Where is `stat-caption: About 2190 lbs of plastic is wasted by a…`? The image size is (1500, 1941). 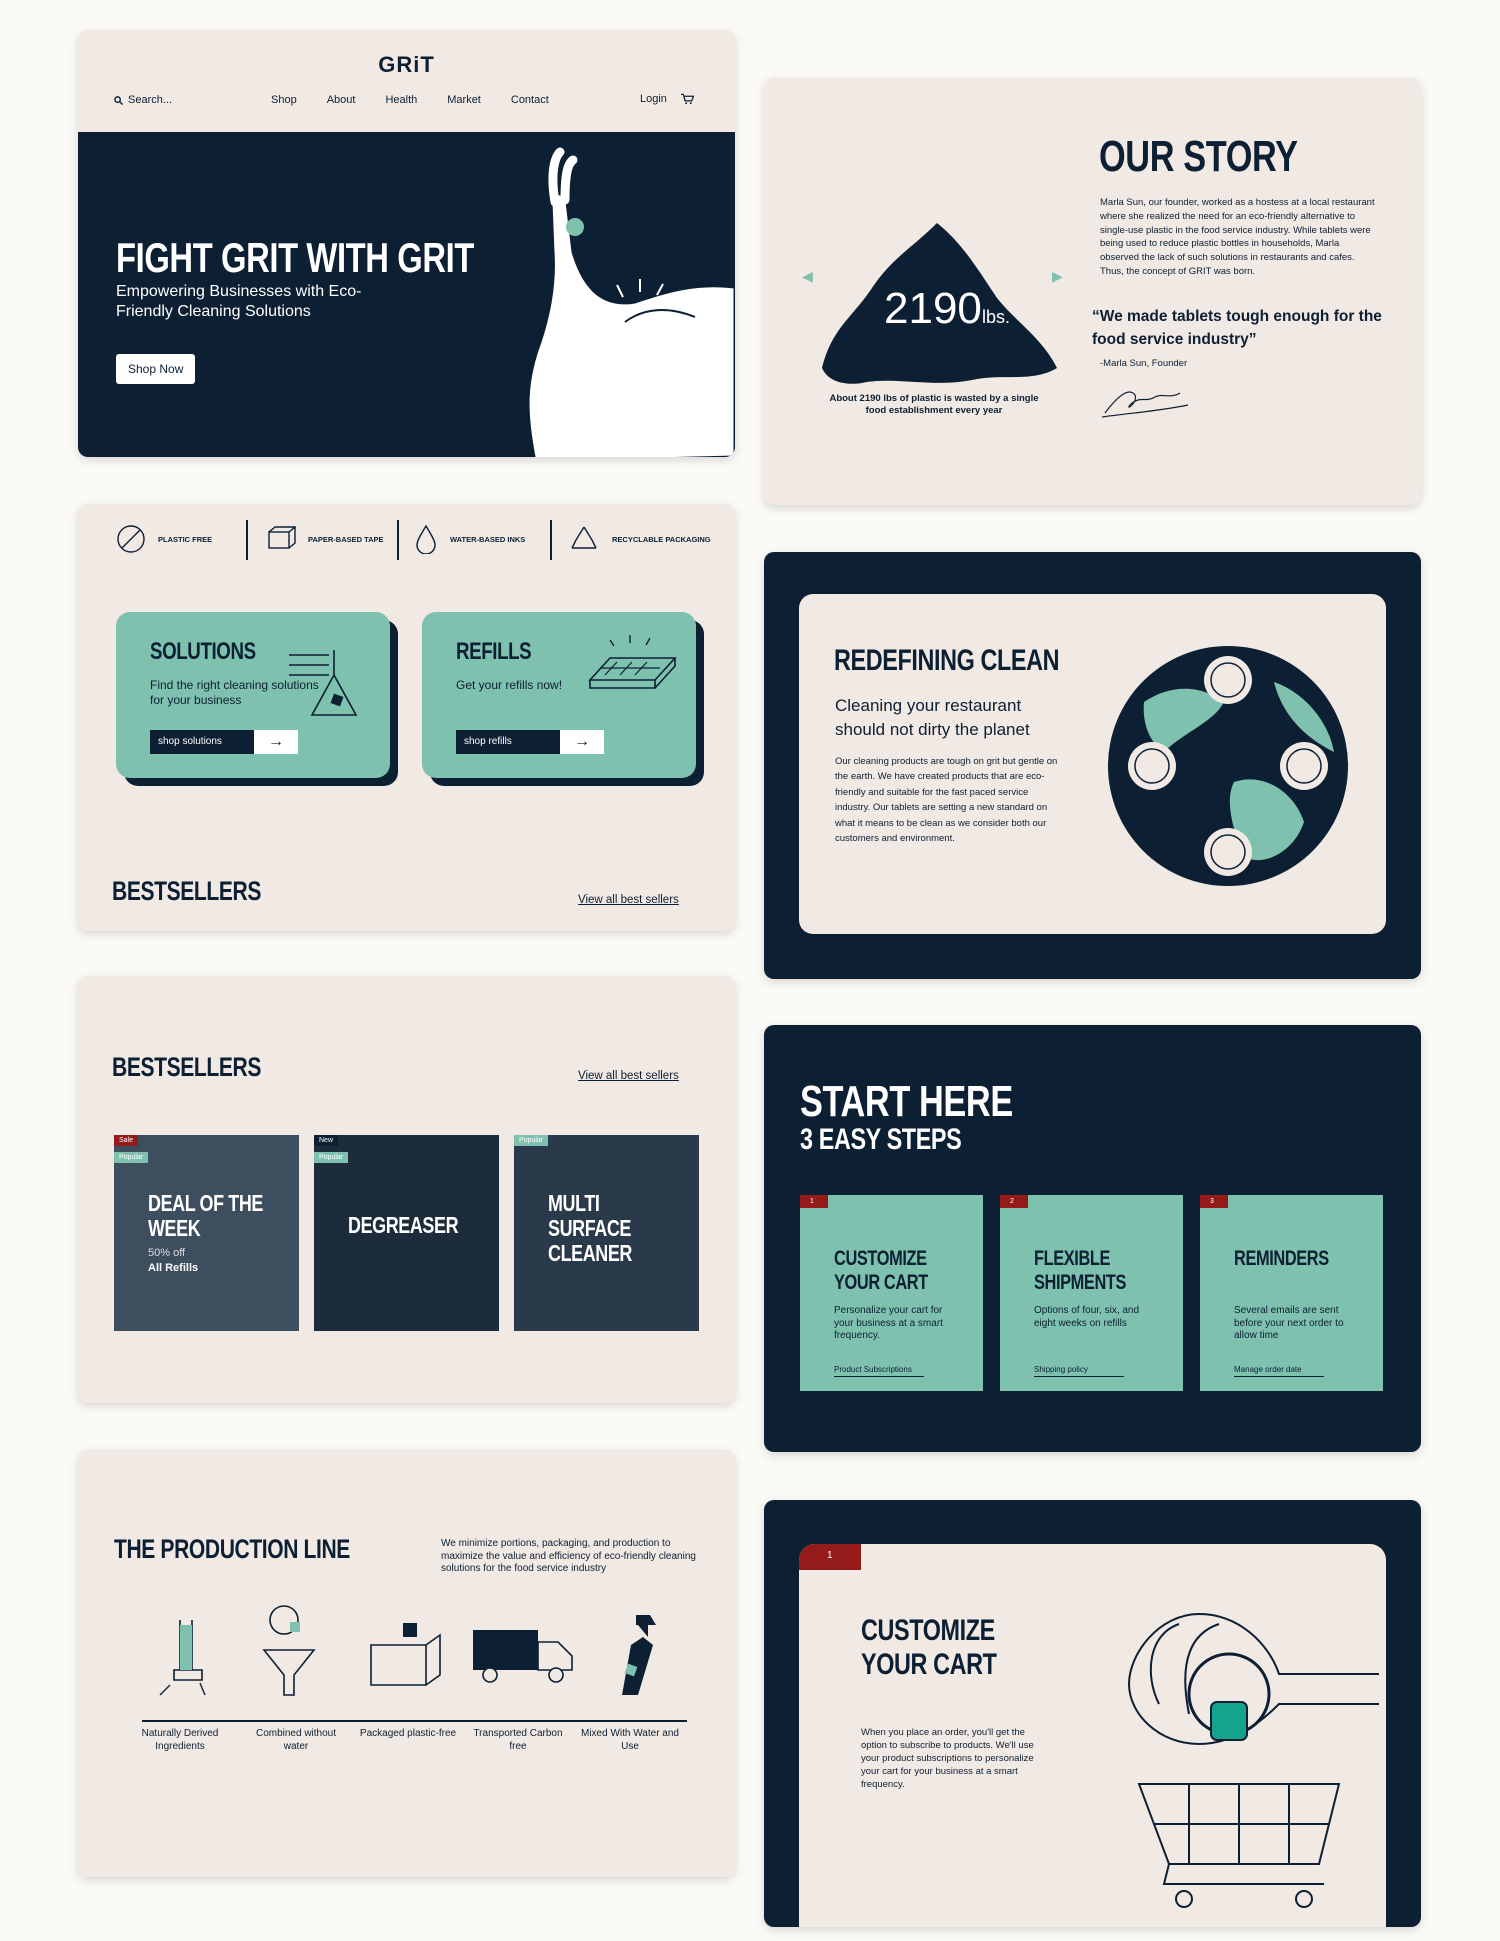
stat-caption: About 2190 lbs of plastic is wasted by a… is located at coordinates (934, 404).